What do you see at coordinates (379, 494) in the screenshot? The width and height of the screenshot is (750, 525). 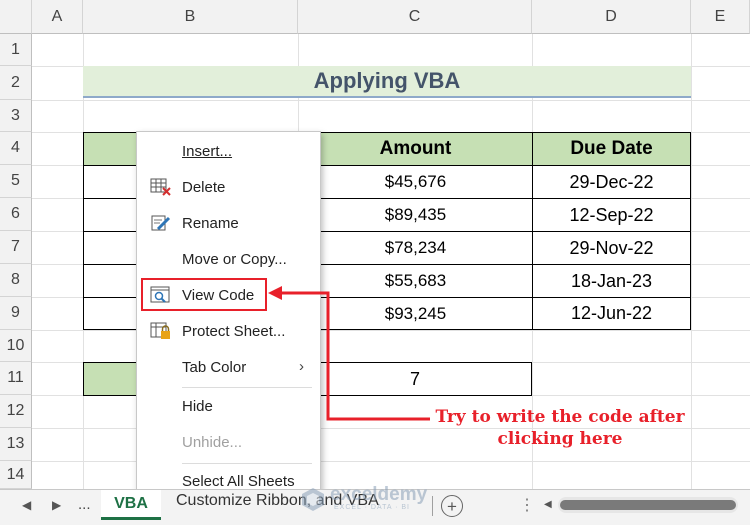 I see `watermark-name: exceldemy` at bounding box center [379, 494].